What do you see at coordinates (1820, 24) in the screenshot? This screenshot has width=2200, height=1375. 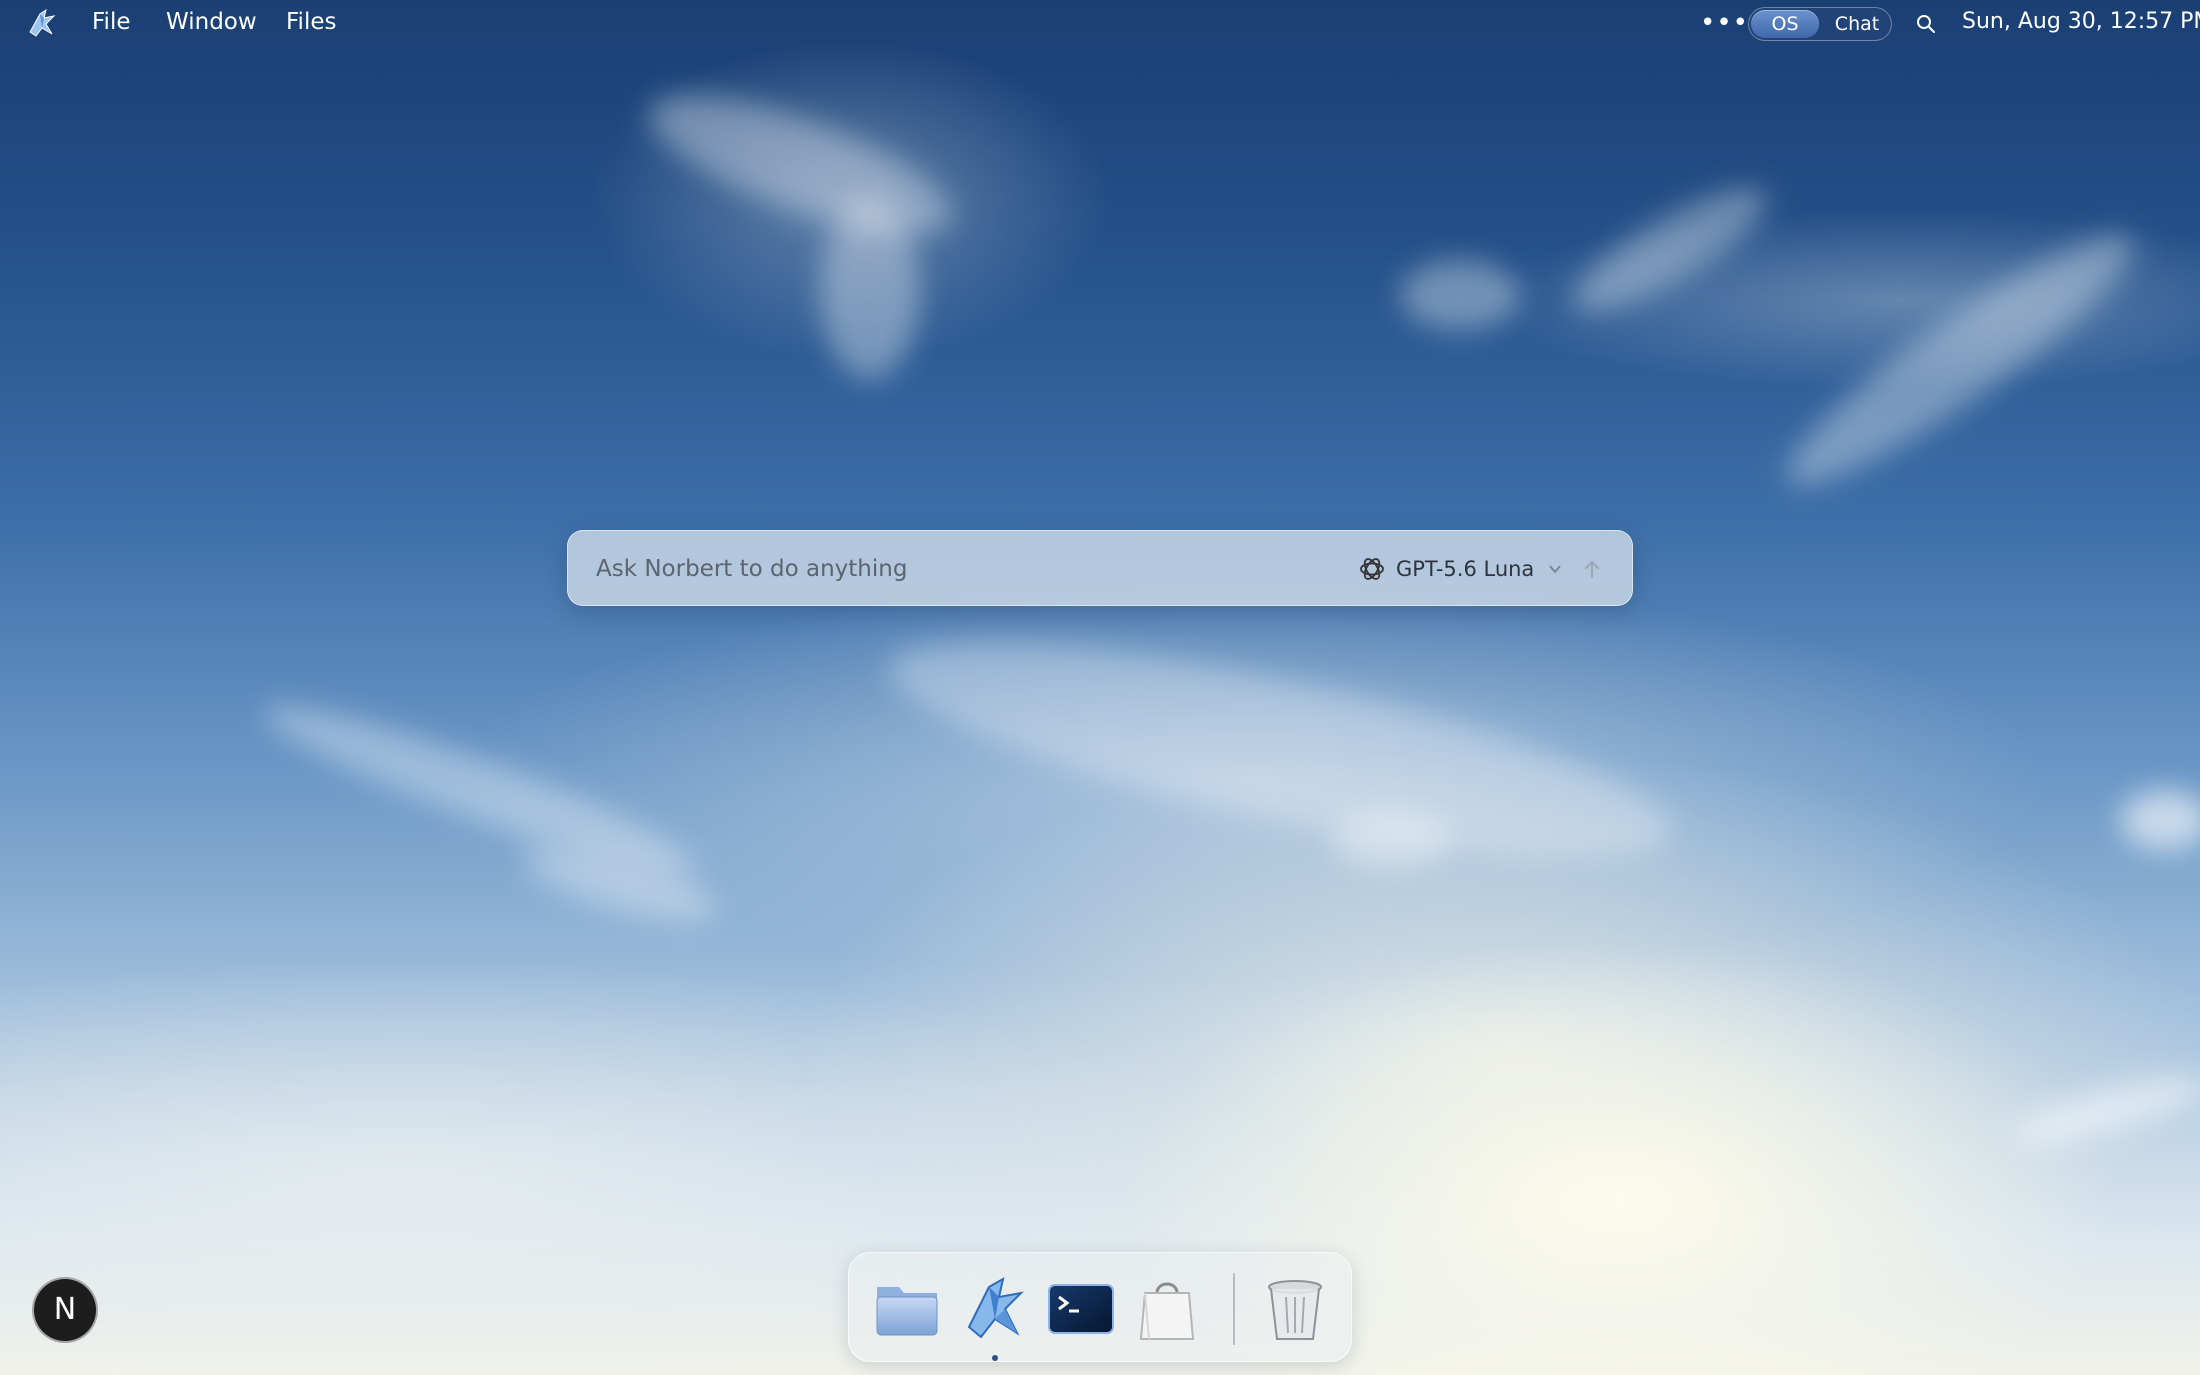 I see `mode-toggle: OS Chat` at bounding box center [1820, 24].